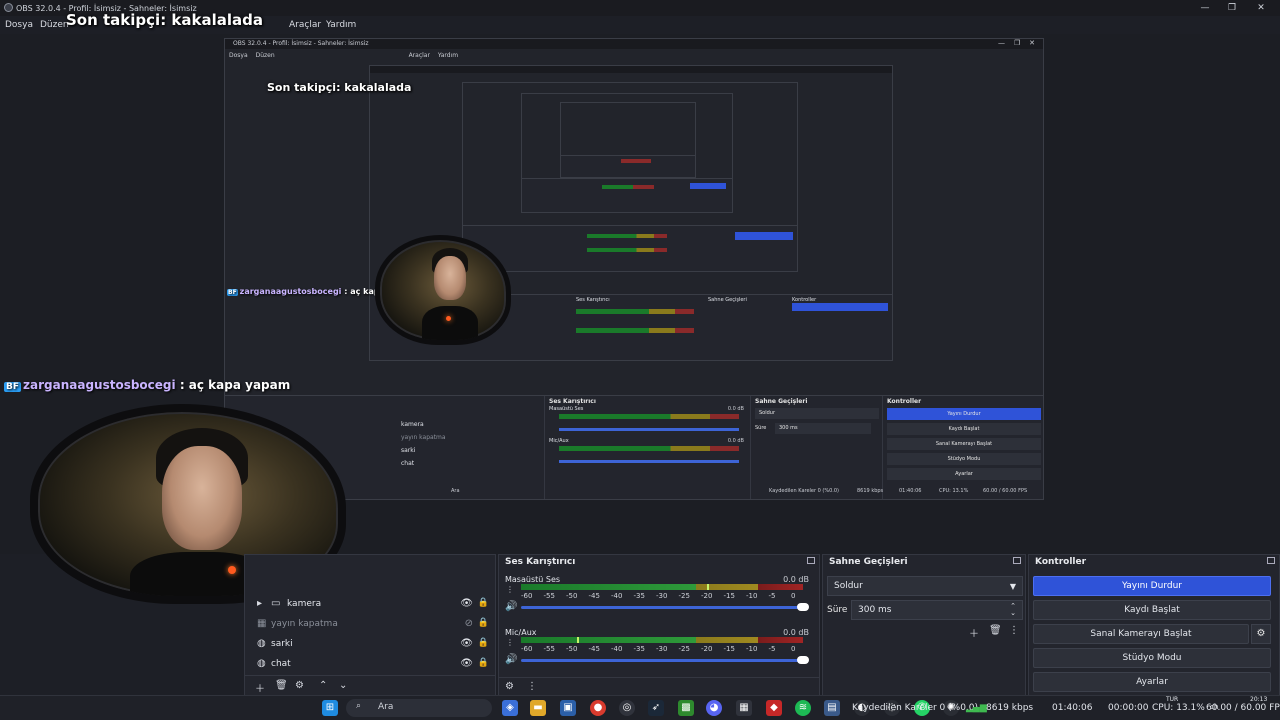  I want to click on transition-select: Soldur ▼, so click(925, 586).